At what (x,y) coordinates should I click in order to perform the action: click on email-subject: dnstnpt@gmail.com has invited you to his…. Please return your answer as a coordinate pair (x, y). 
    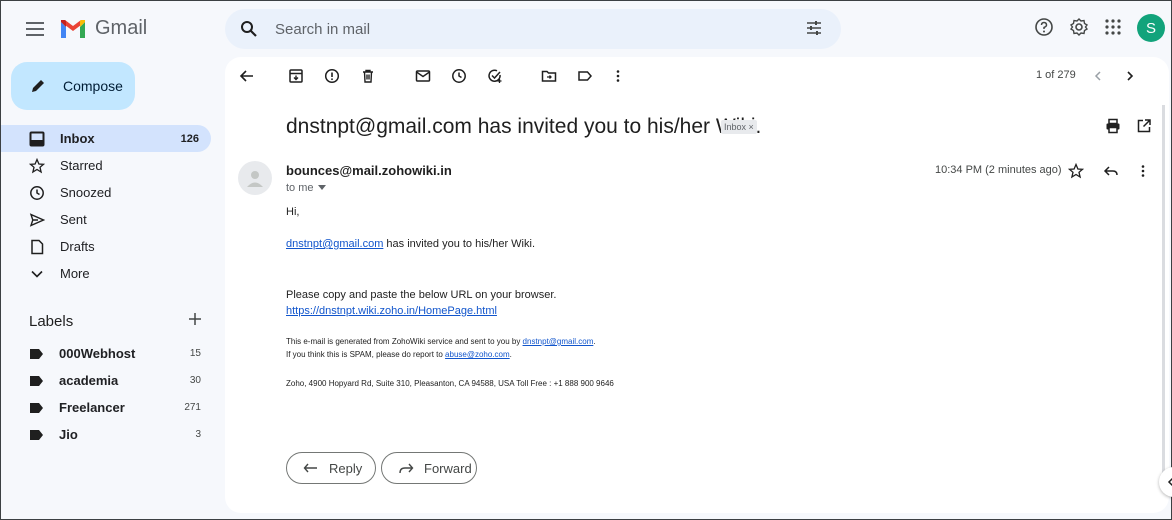
    Looking at the image, I should click on (524, 126).